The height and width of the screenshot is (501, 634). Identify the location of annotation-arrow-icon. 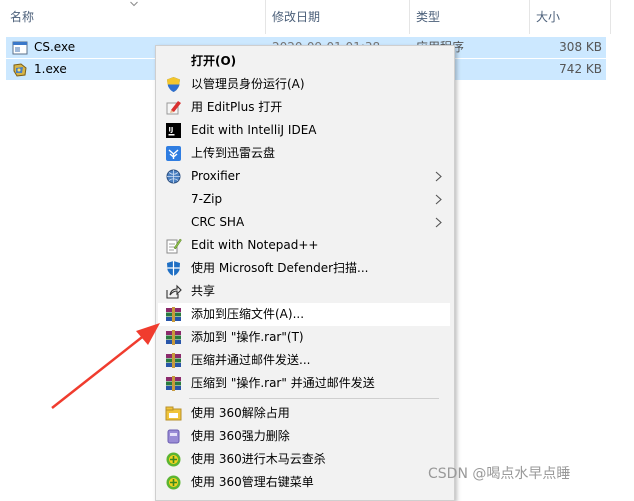
(105, 366).